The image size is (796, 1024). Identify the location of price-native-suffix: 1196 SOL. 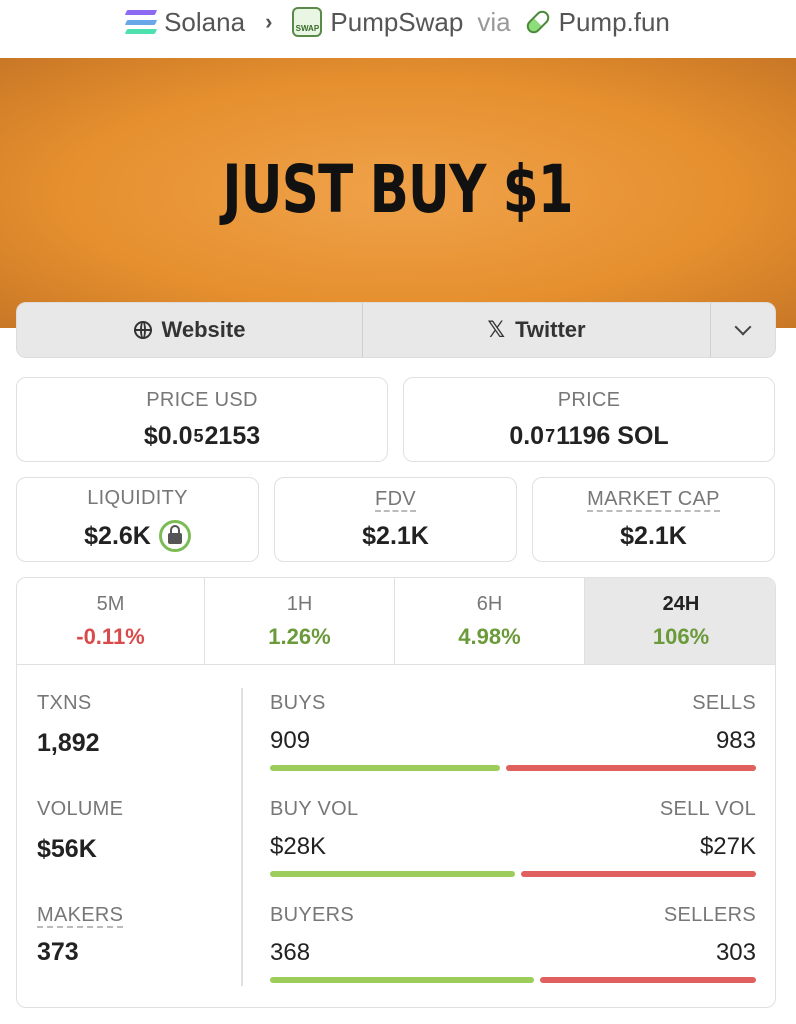
(612, 435).